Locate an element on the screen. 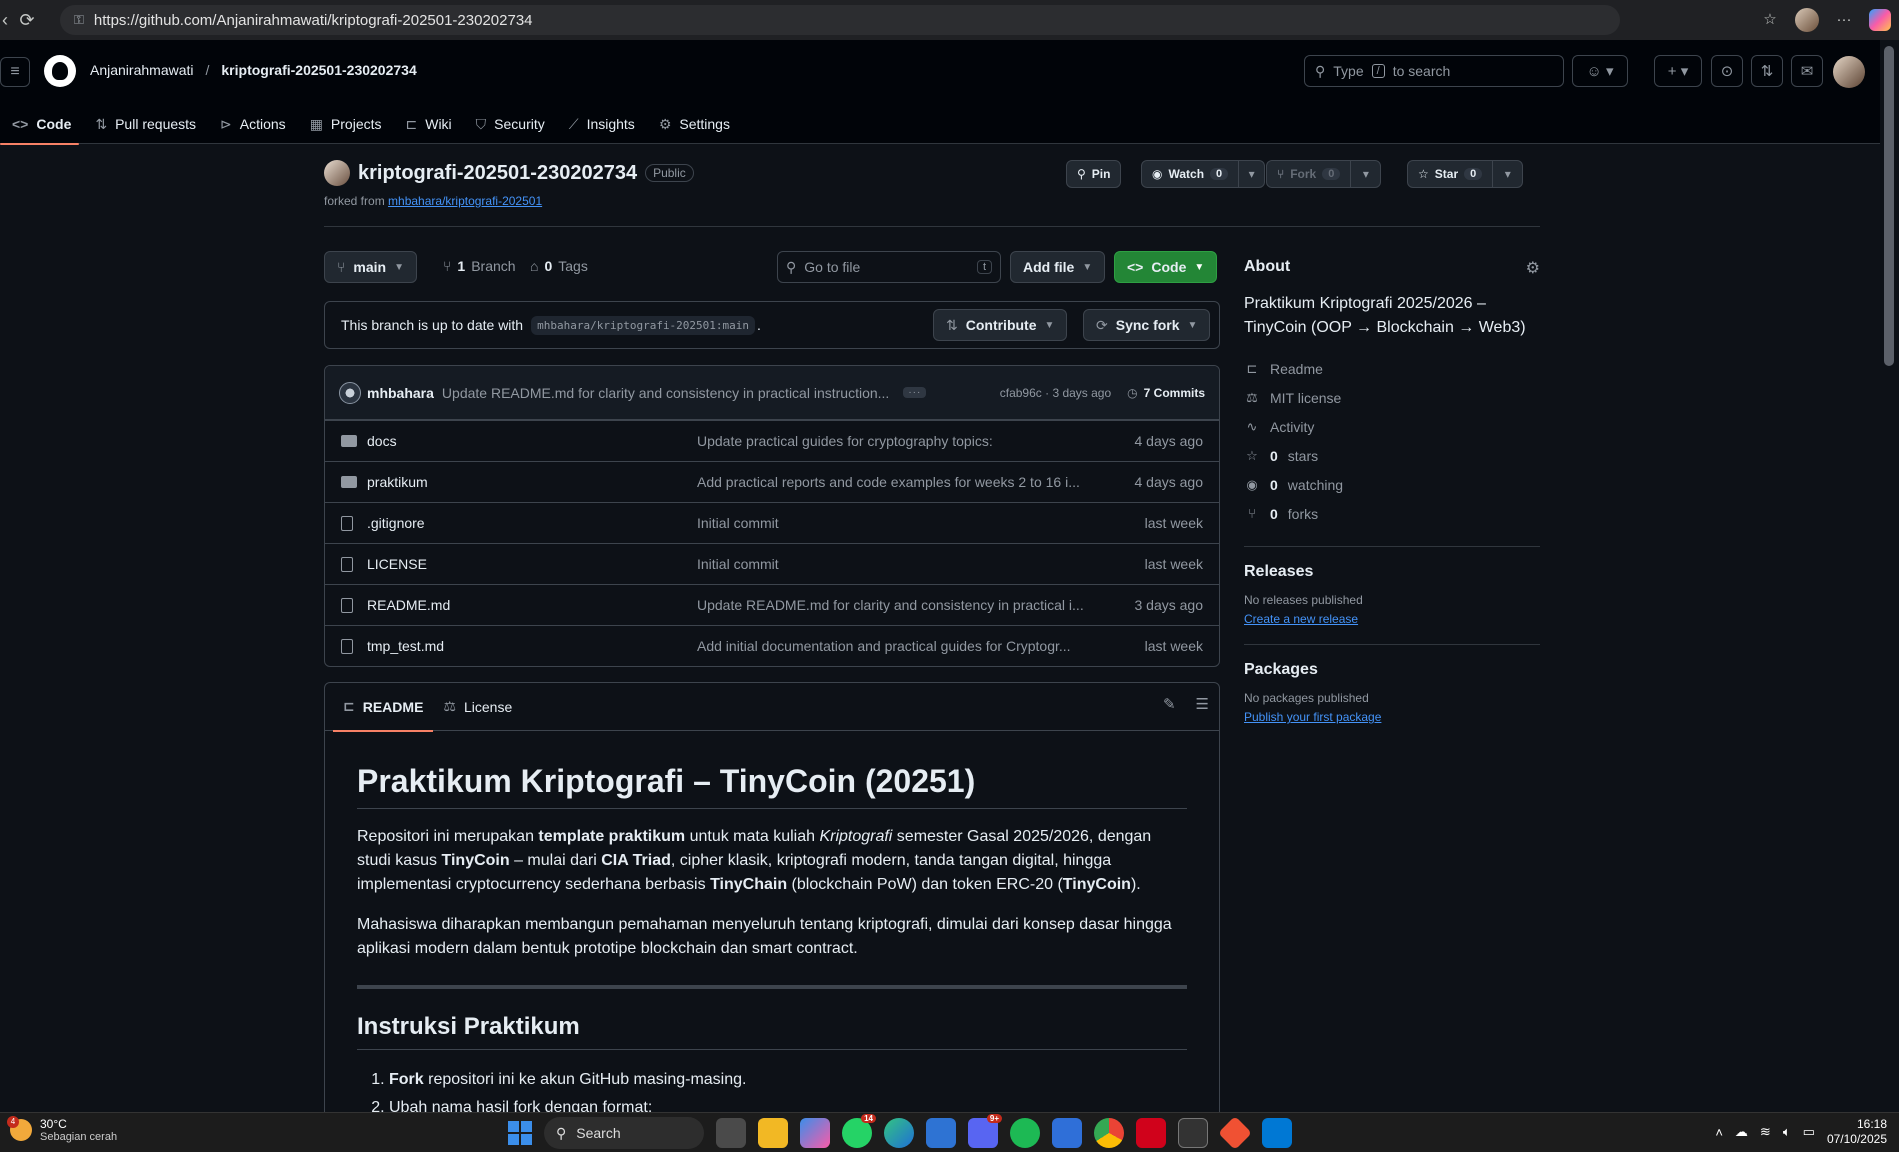  tab-readme: ⊏ README is located at coordinates (383, 707).